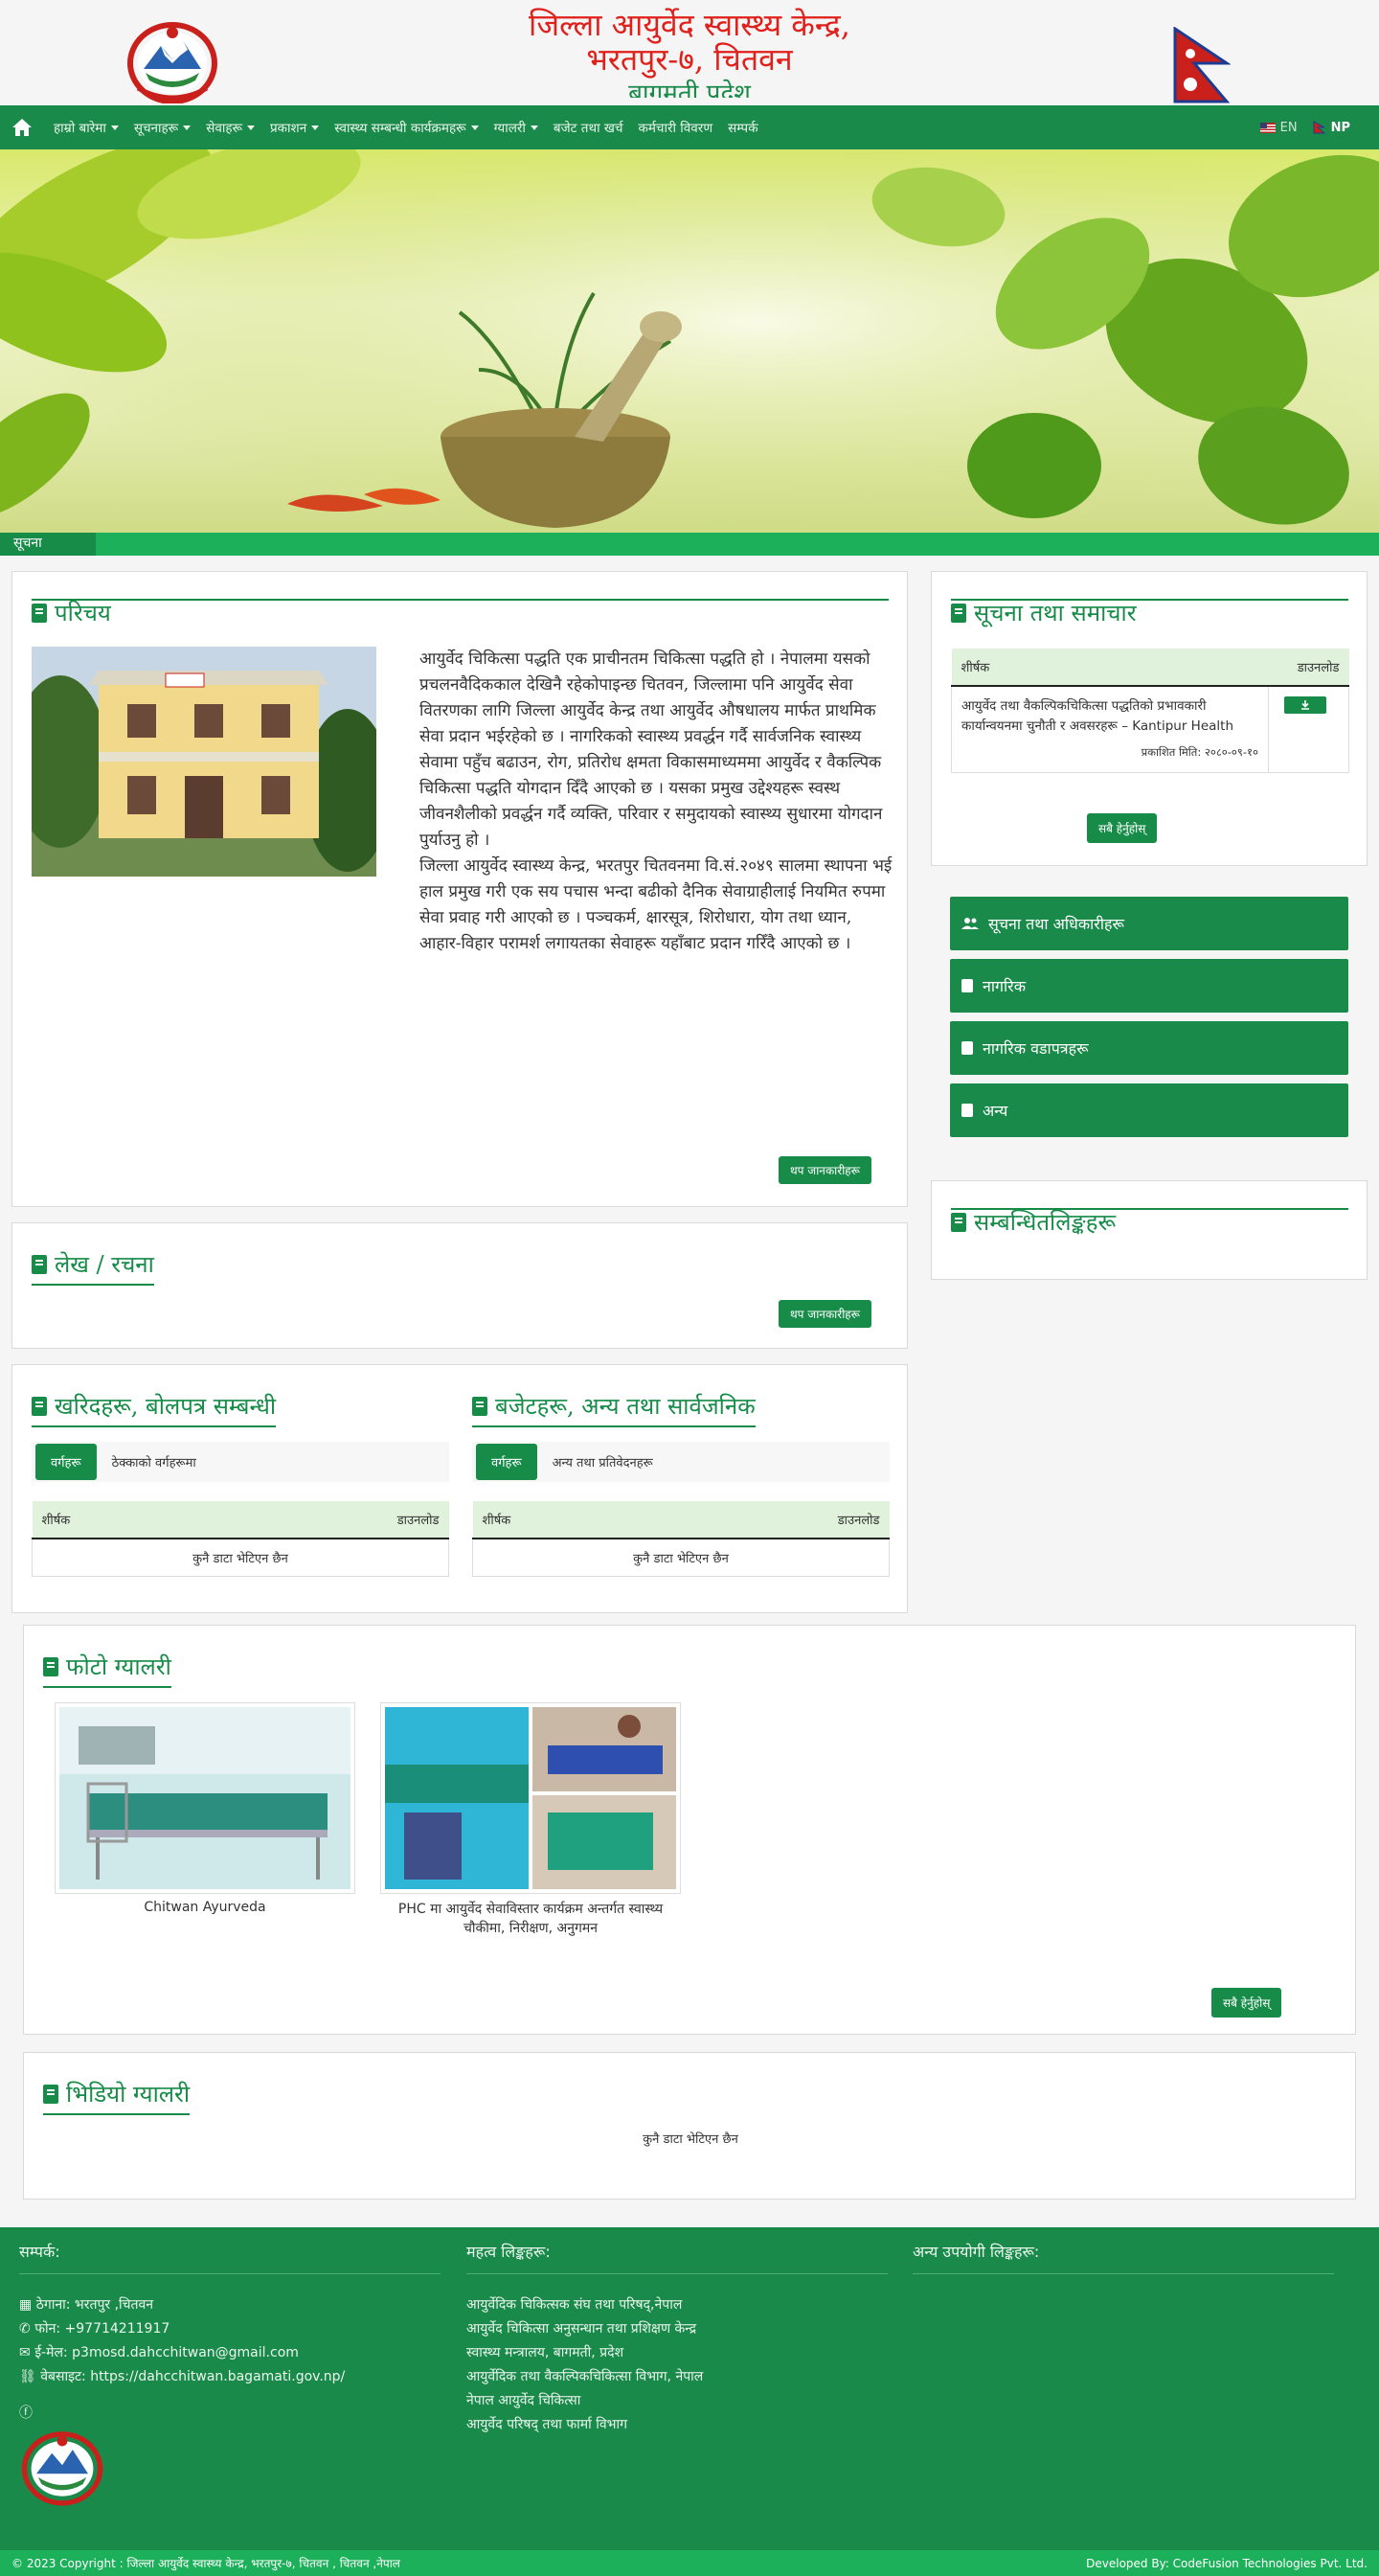  I want to click on nav-item-notices: सूचनाहरू, so click(162, 127).